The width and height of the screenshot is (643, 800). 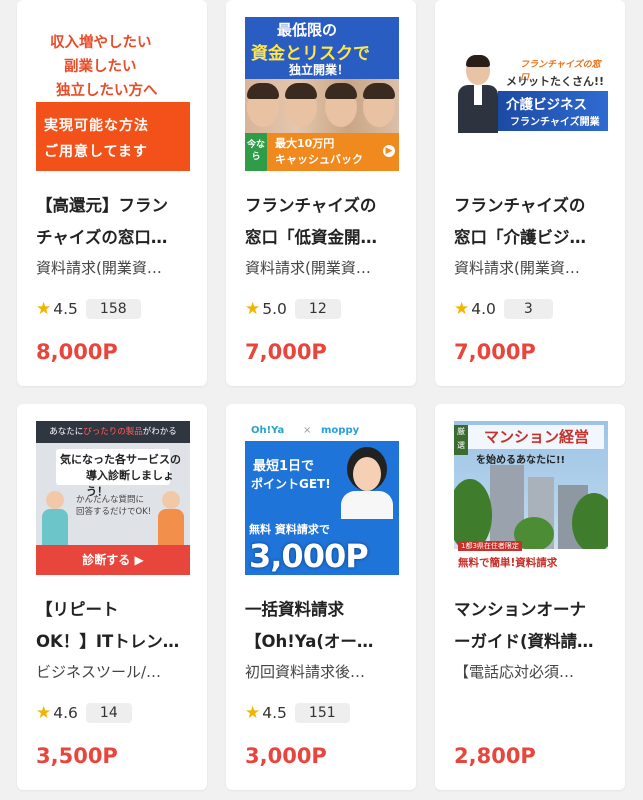 I want to click on banner-tag: 厳選, so click(x=461, y=440).